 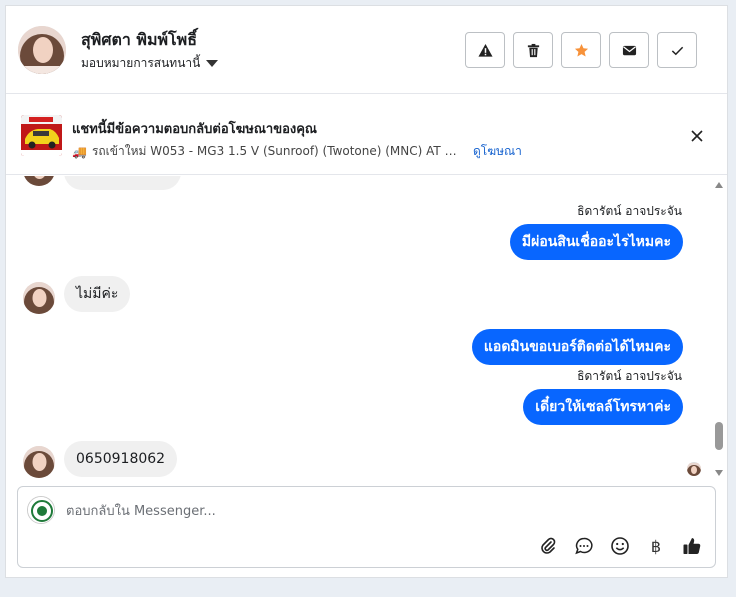 I want to click on delete-button, so click(x=533, y=50).